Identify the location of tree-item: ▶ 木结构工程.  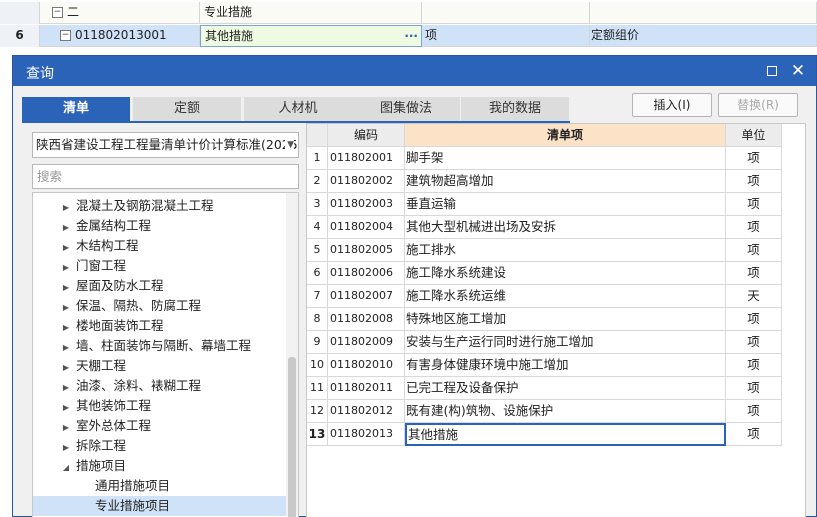
(160, 246).